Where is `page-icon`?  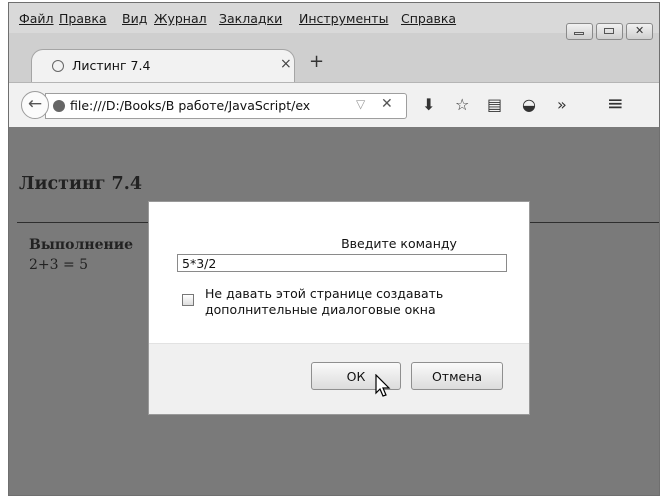
page-icon is located at coordinates (58, 66).